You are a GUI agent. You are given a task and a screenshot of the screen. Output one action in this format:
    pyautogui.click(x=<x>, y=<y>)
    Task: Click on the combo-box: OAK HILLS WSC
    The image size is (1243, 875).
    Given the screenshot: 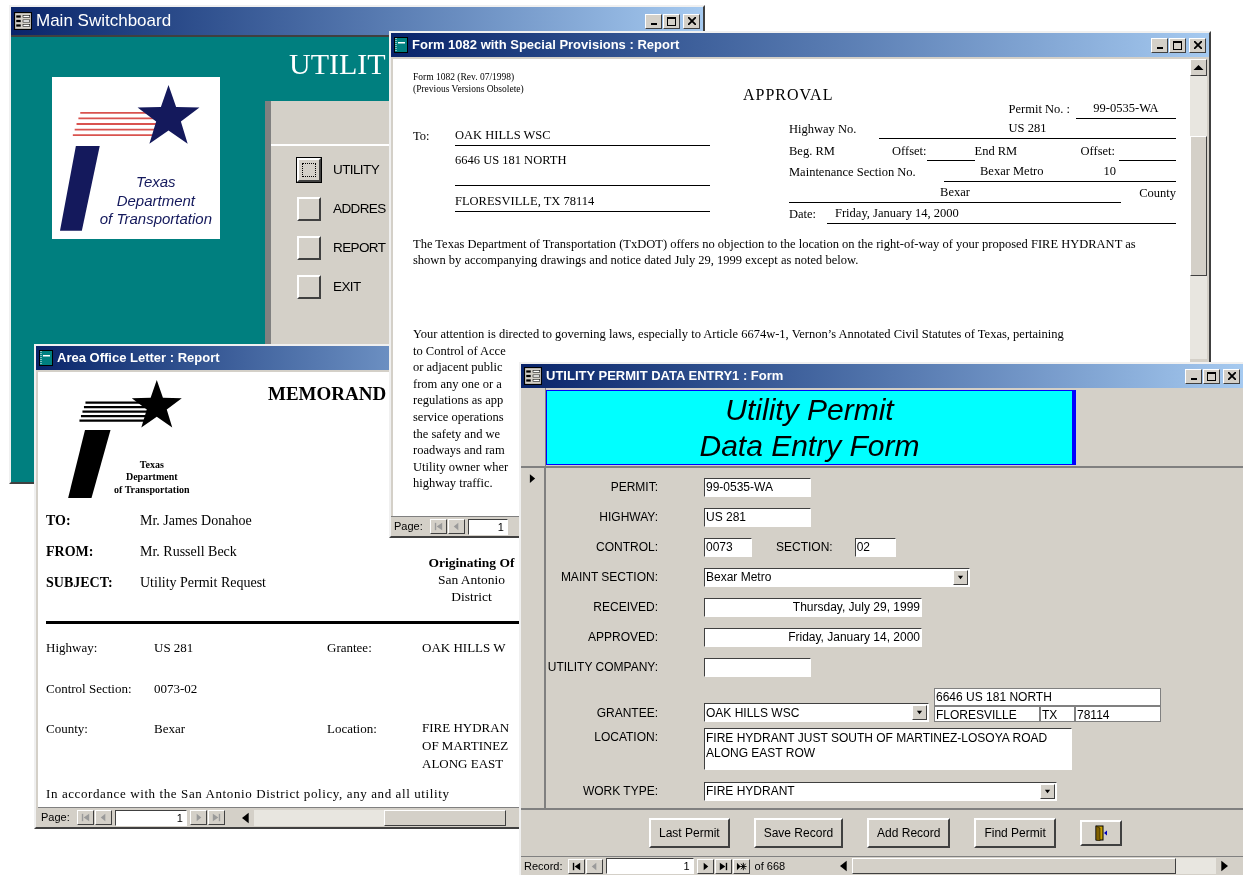 What is the action you would take?
    pyautogui.click(x=816, y=712)
    